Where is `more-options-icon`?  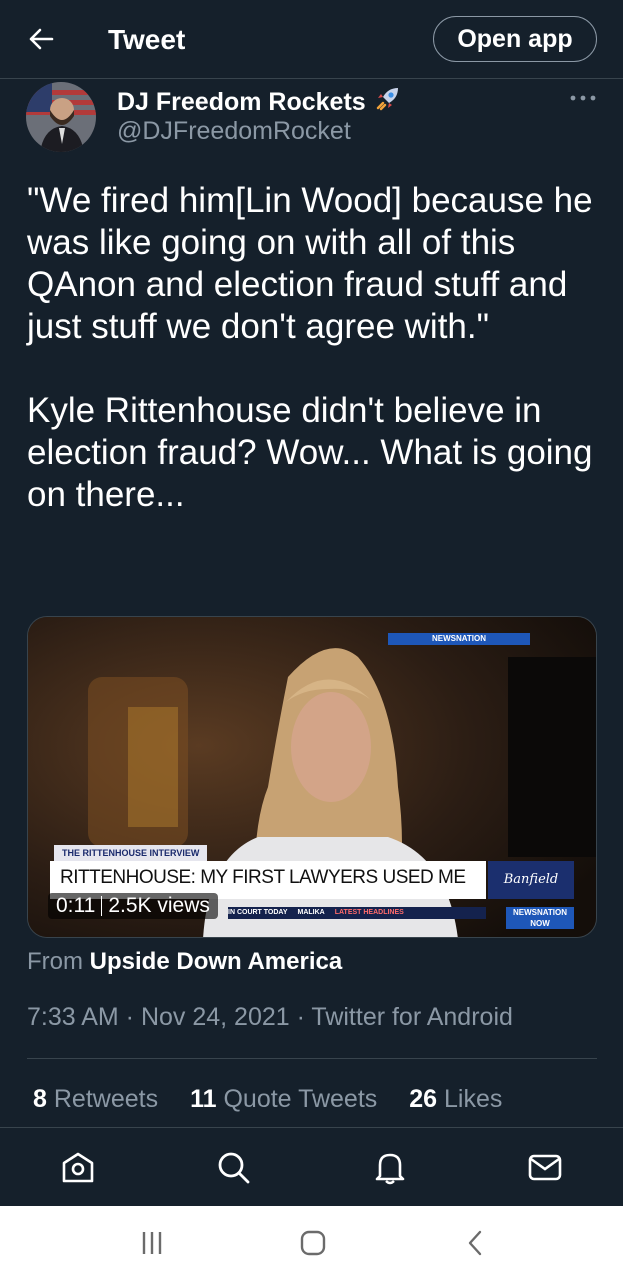
more-options-icon is located at coordinates (583, 98).